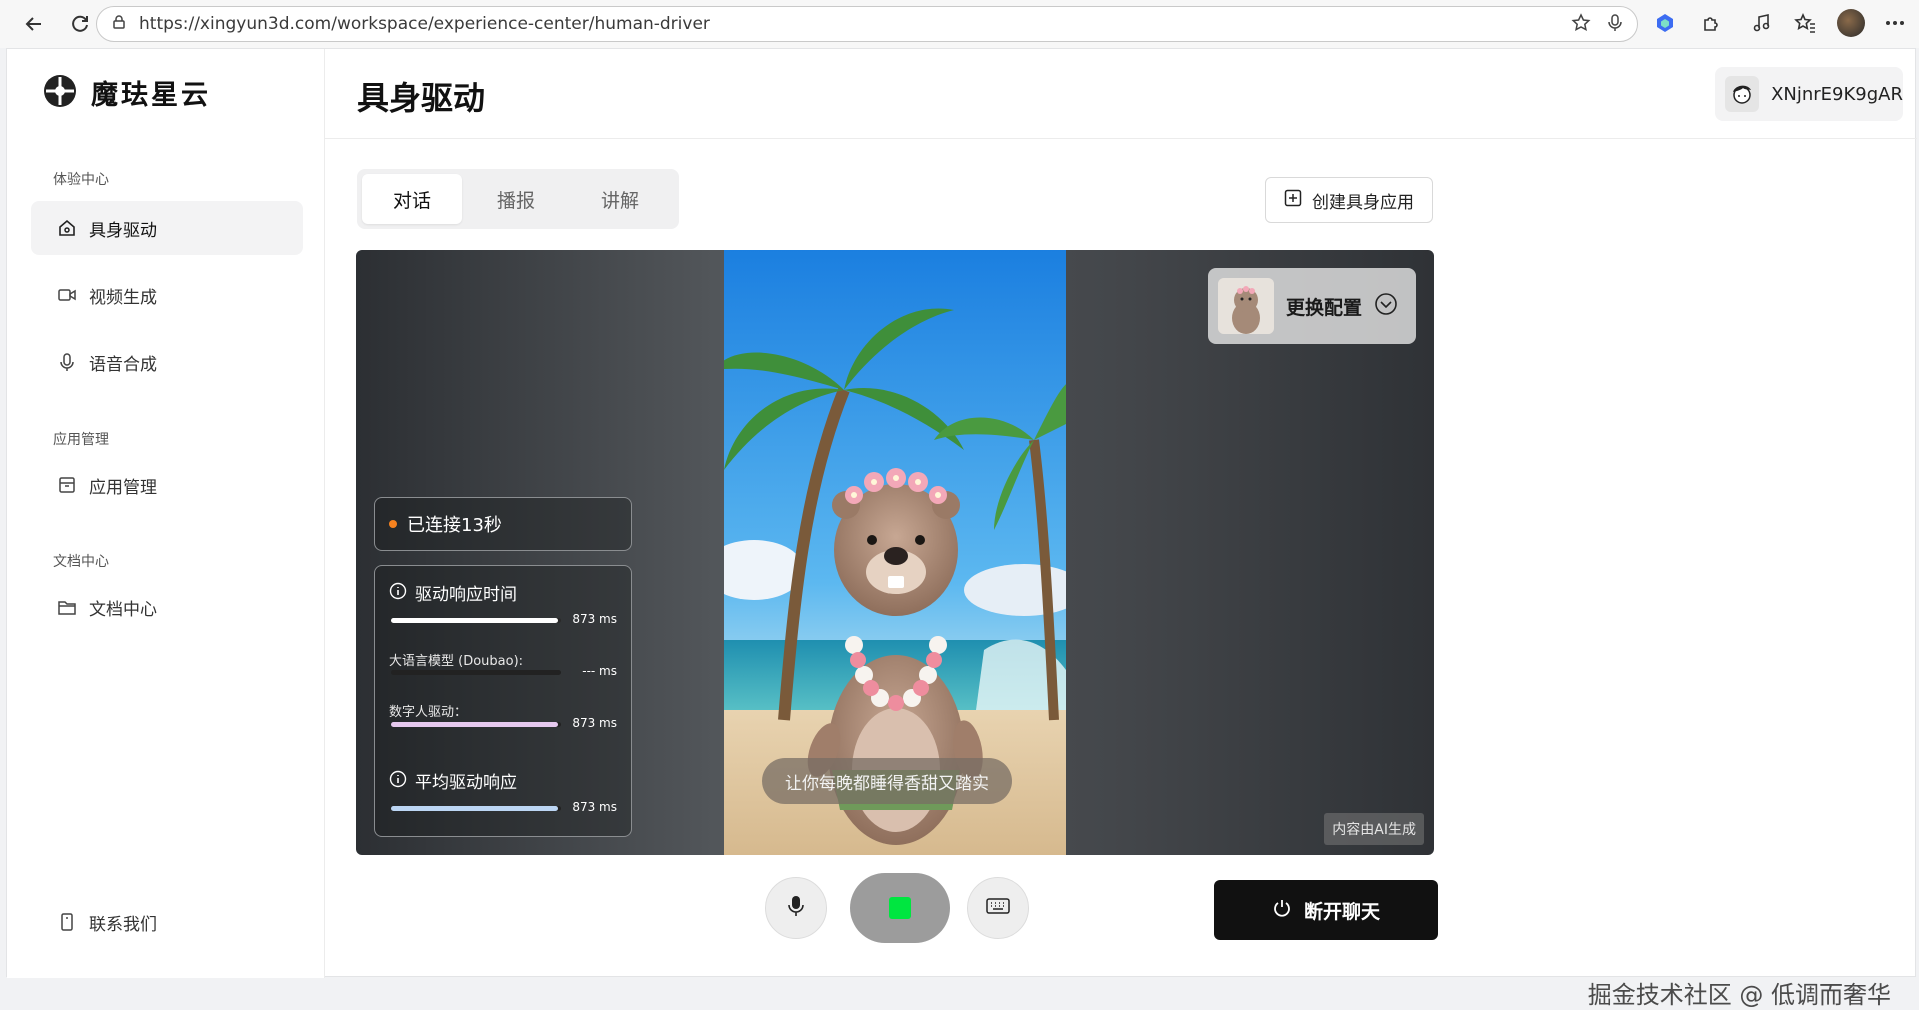  What do you see at coordinates (167, 485) in the screenshot?
I see `sidebar-item-app-management: 应用管理` at bounding box center [167, 485].